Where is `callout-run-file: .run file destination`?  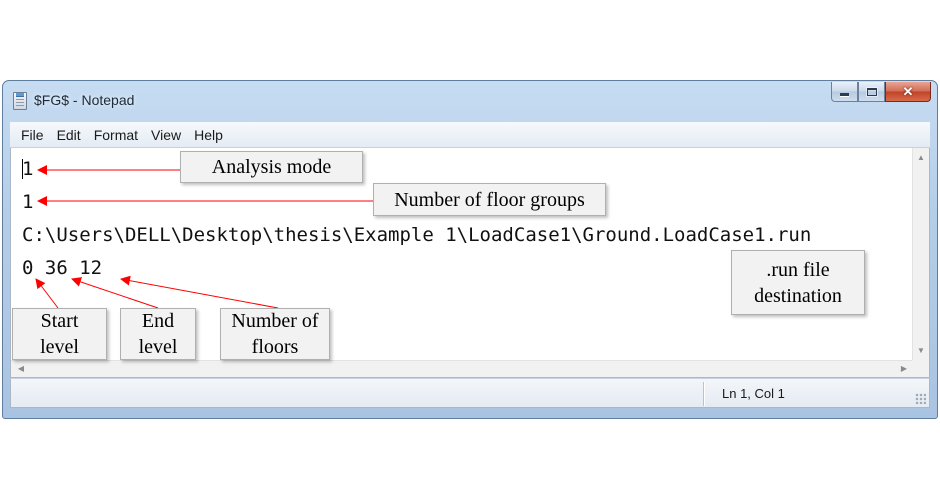 callout-run-file: .run file destination is located at coordinates (798, 282).